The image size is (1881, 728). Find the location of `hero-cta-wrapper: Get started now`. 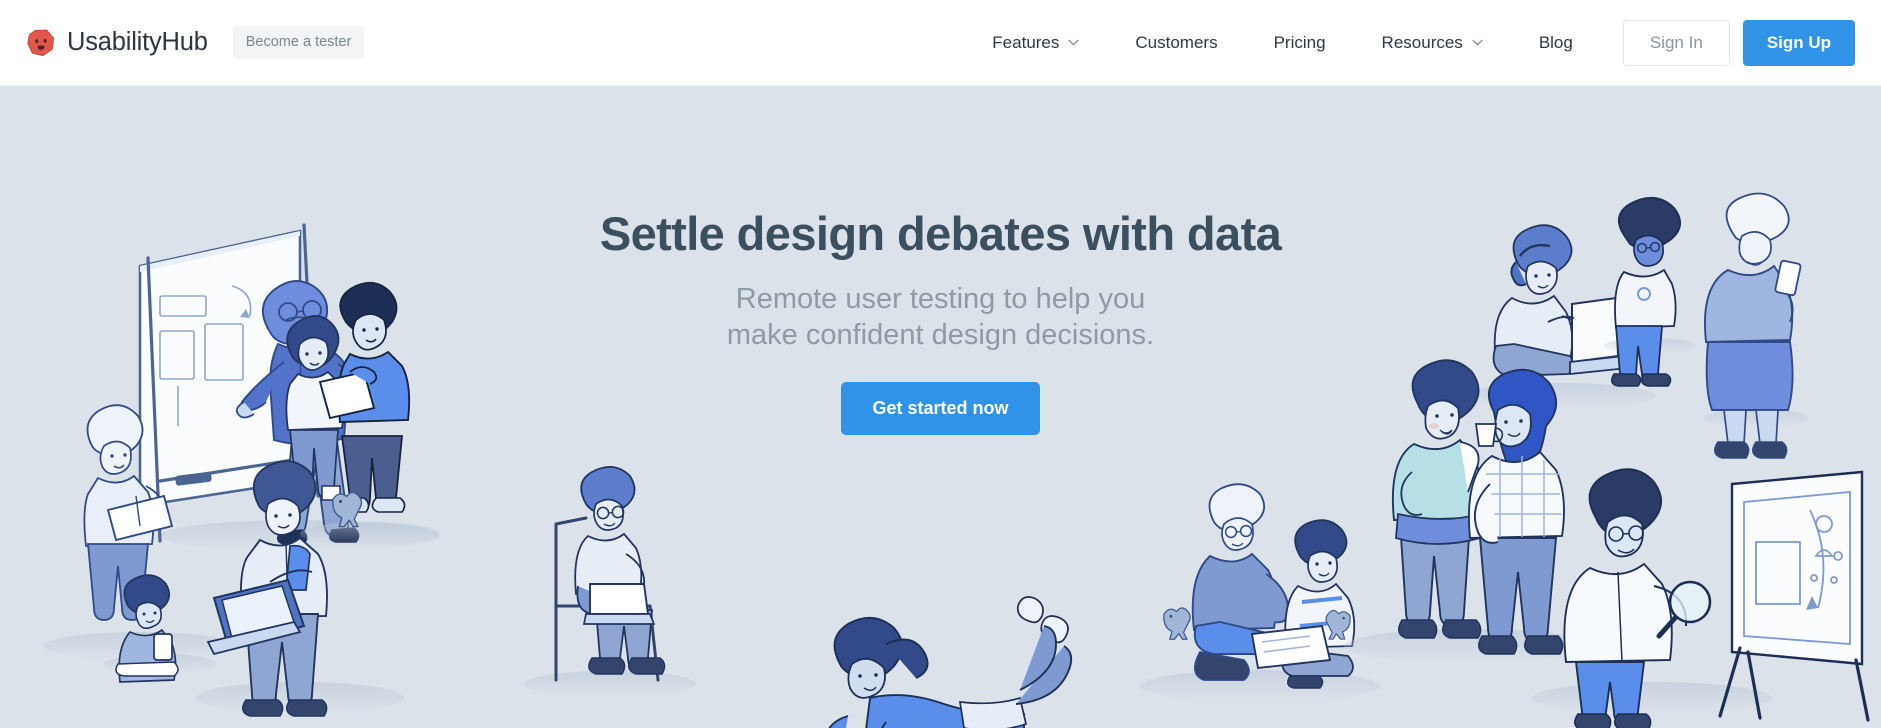

hero-cta-wrapper: Get started now is located at coordinates (940, 409).